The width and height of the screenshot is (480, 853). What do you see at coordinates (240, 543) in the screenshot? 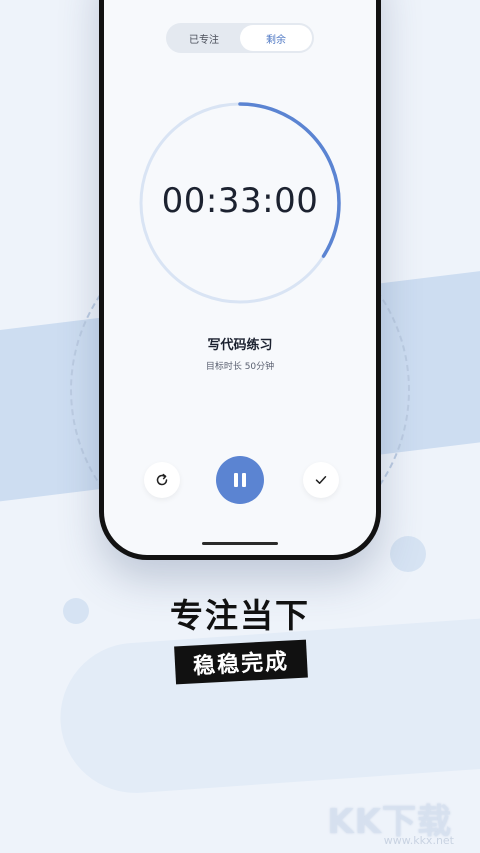
I see `home-indicator` at bounding box center [240, 543].